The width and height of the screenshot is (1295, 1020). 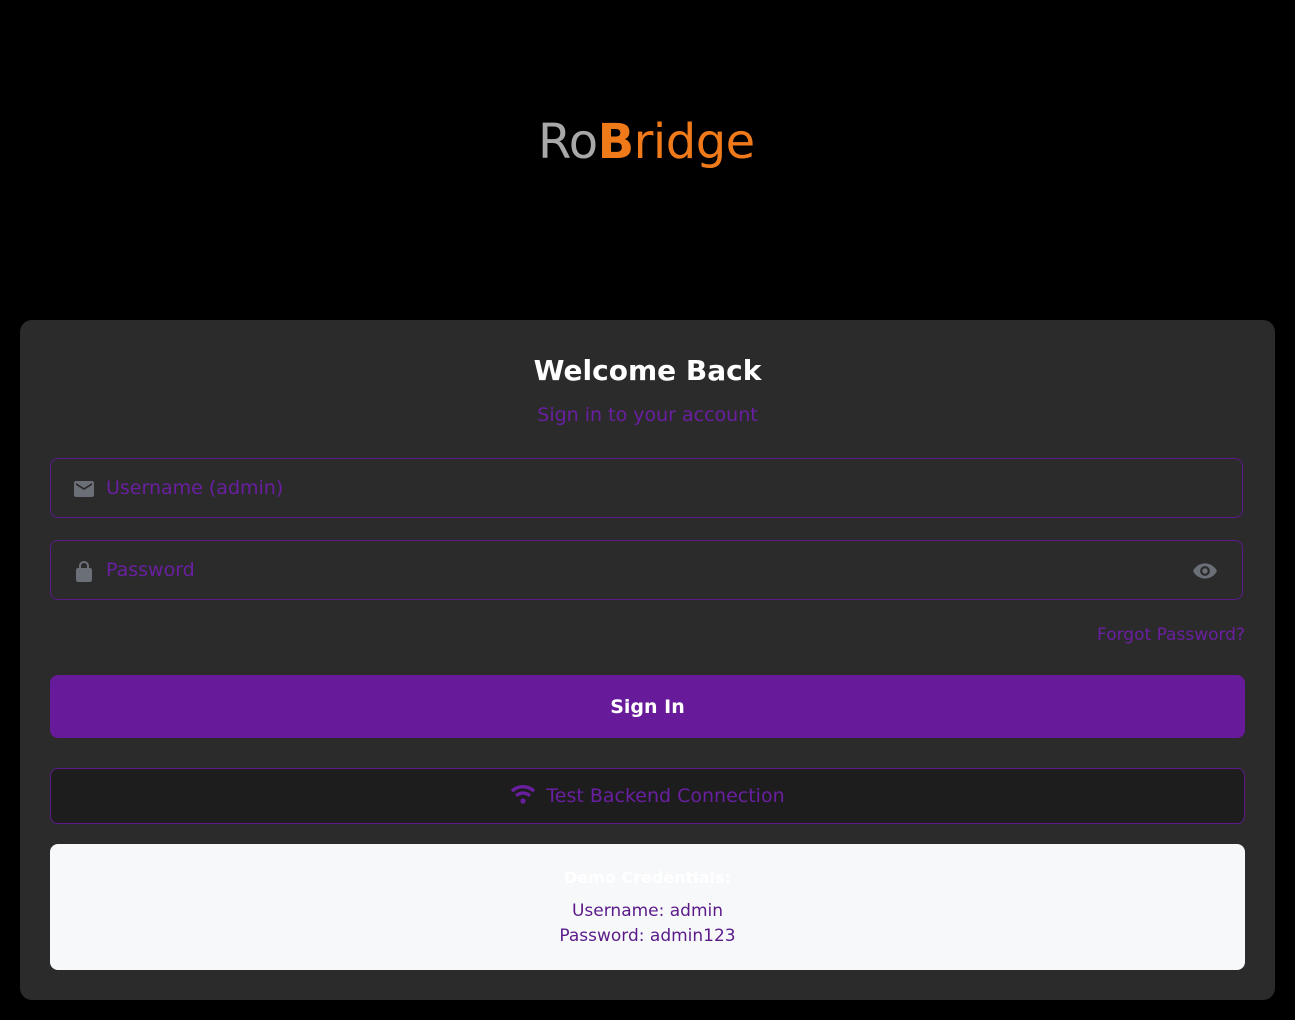 What do you see at coordinates (647, 877) in the screenshot?
I see `demo-credentials-title: Demo Credentials:` at bounding box center [647, 877].